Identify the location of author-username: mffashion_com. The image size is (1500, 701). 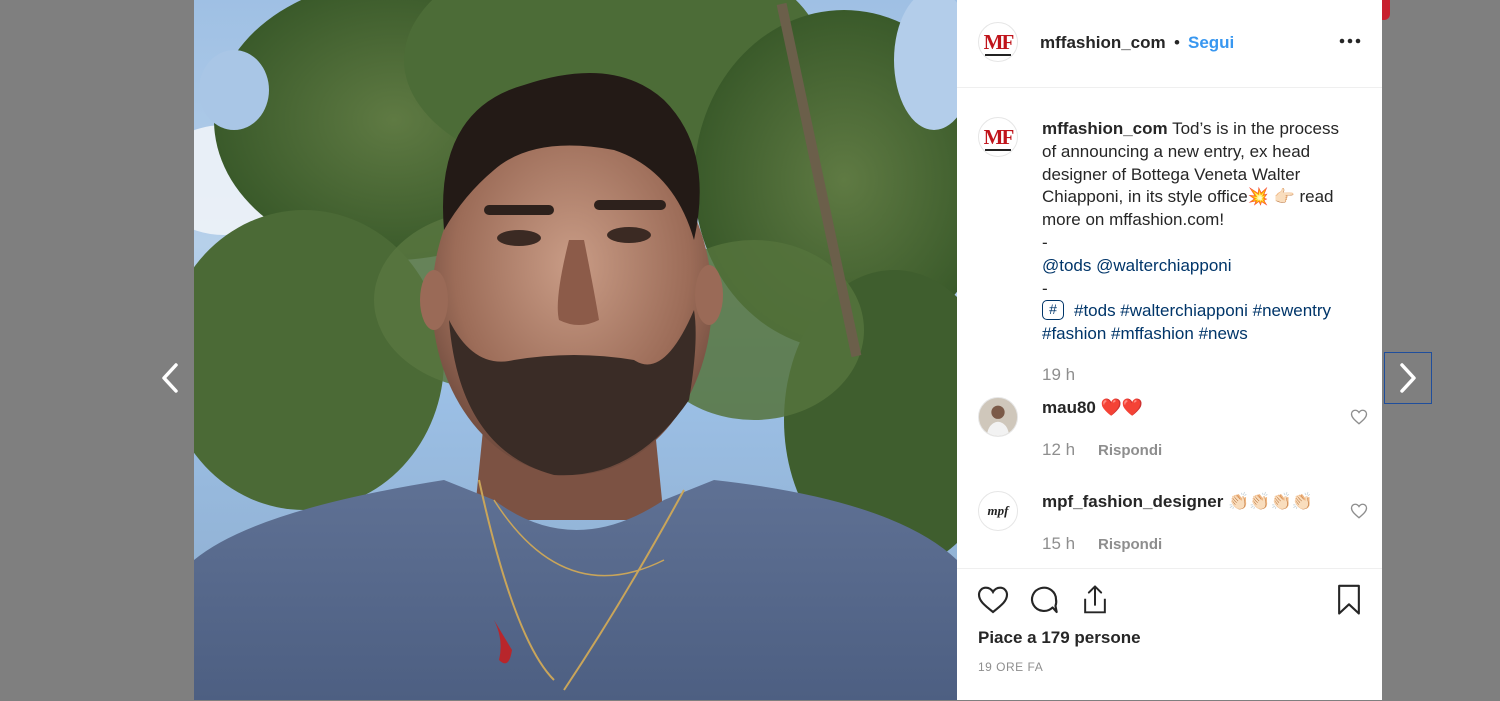
(1103, 43).